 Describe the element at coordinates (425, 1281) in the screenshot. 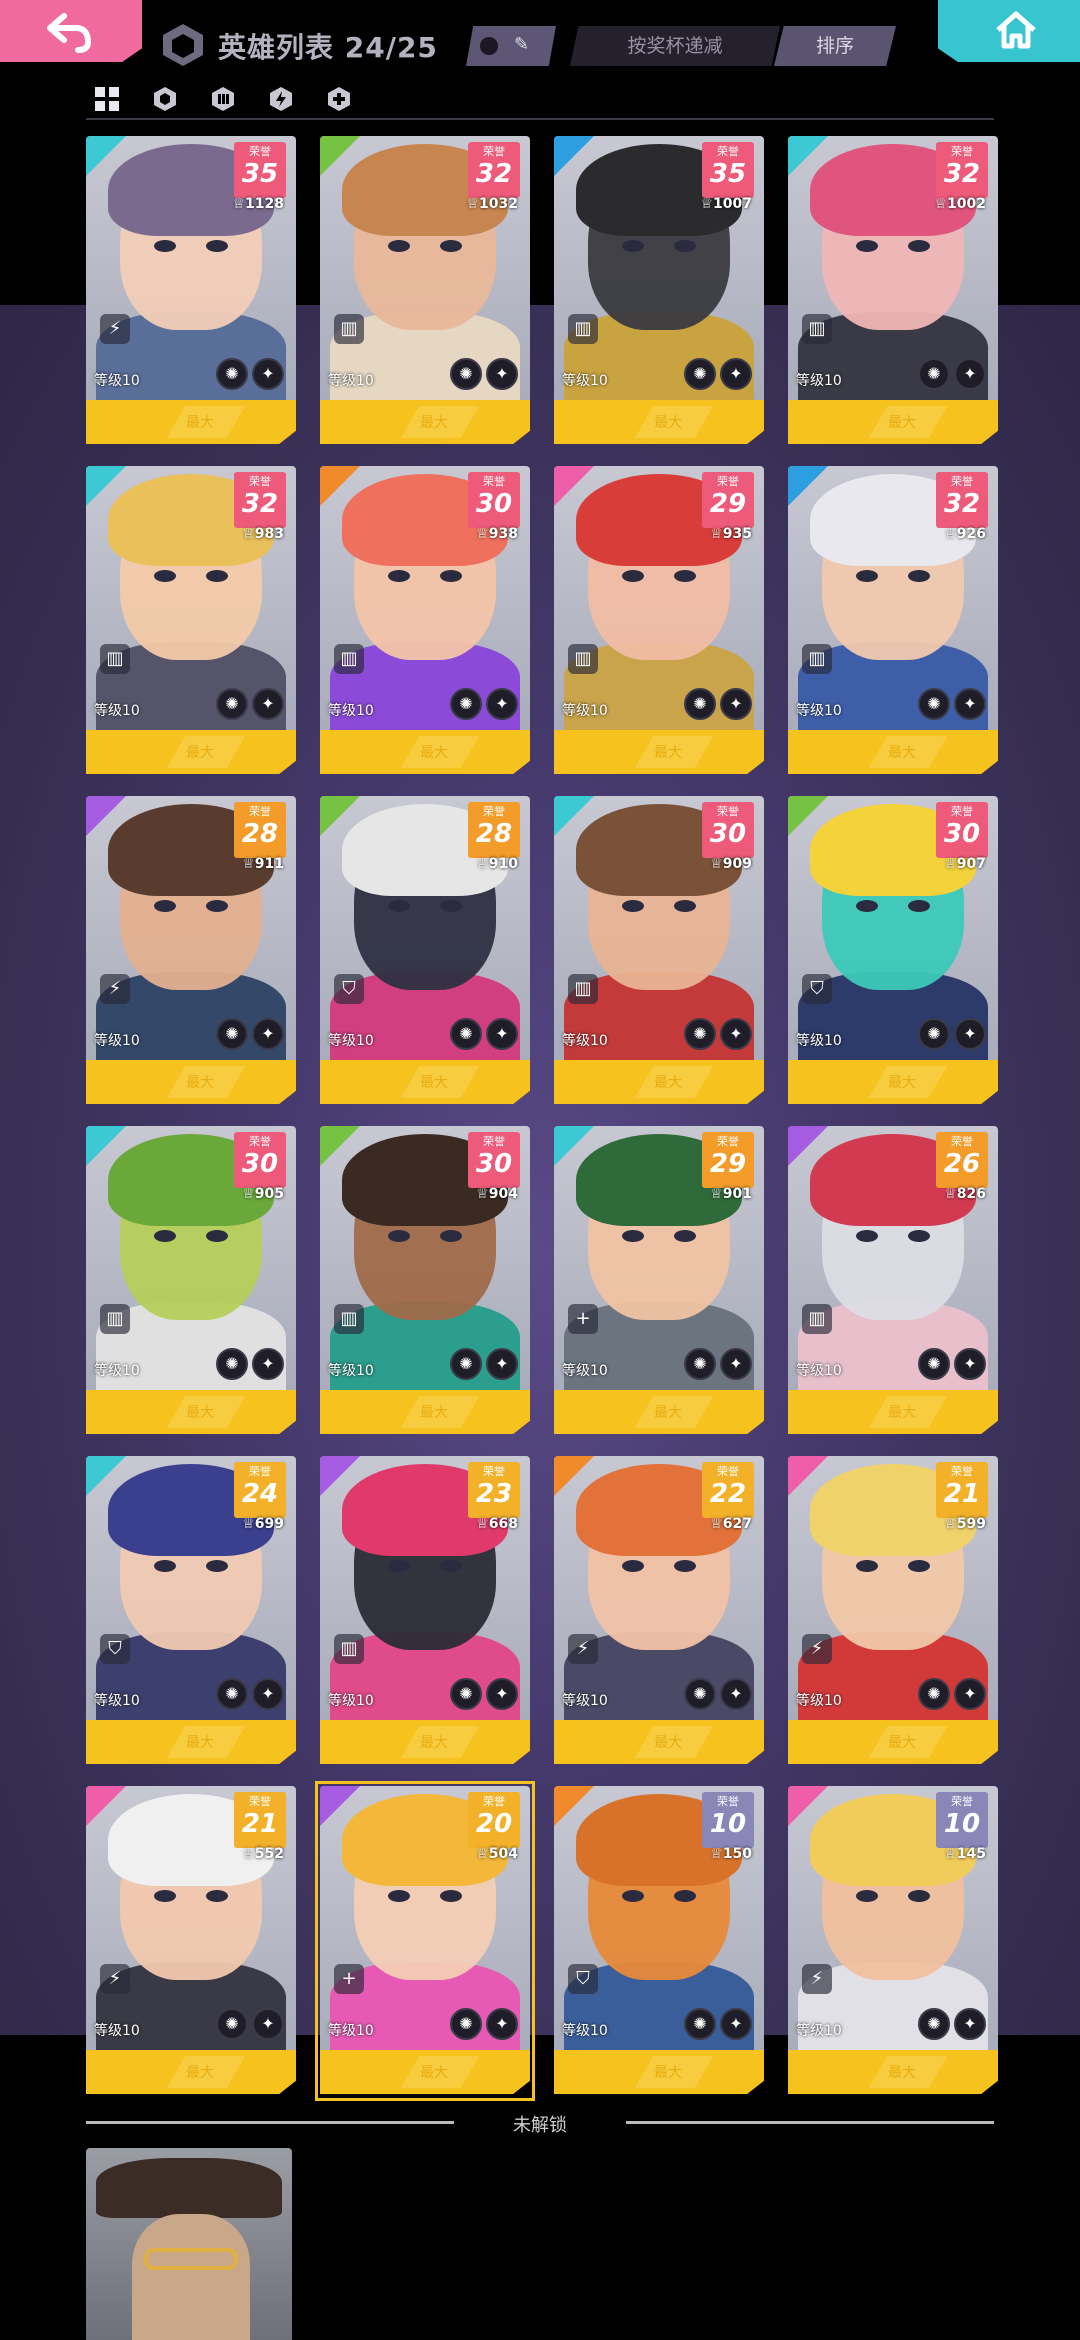

I see `hero-card: 荣誉 30 ♕904 ▥ 等级10 ✺ ✦ 最大` at that location.